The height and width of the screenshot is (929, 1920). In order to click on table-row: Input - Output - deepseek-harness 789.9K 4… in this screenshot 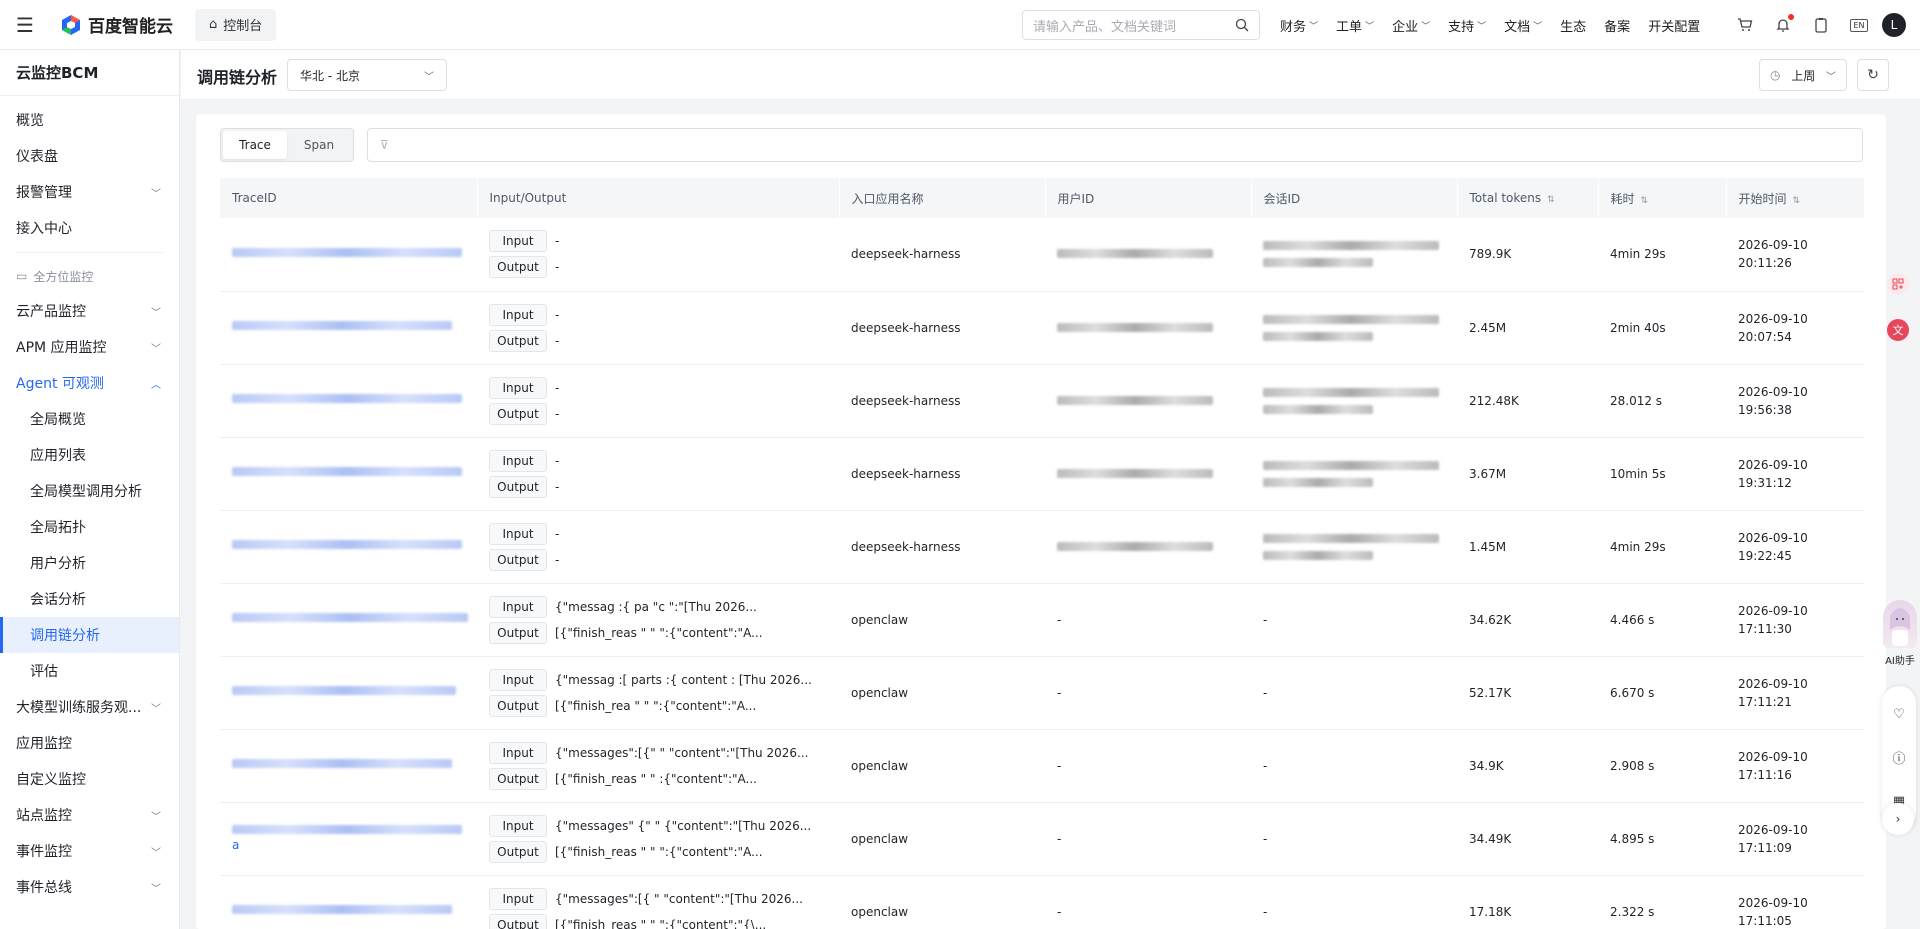, I will do `click(1042, 255)`.